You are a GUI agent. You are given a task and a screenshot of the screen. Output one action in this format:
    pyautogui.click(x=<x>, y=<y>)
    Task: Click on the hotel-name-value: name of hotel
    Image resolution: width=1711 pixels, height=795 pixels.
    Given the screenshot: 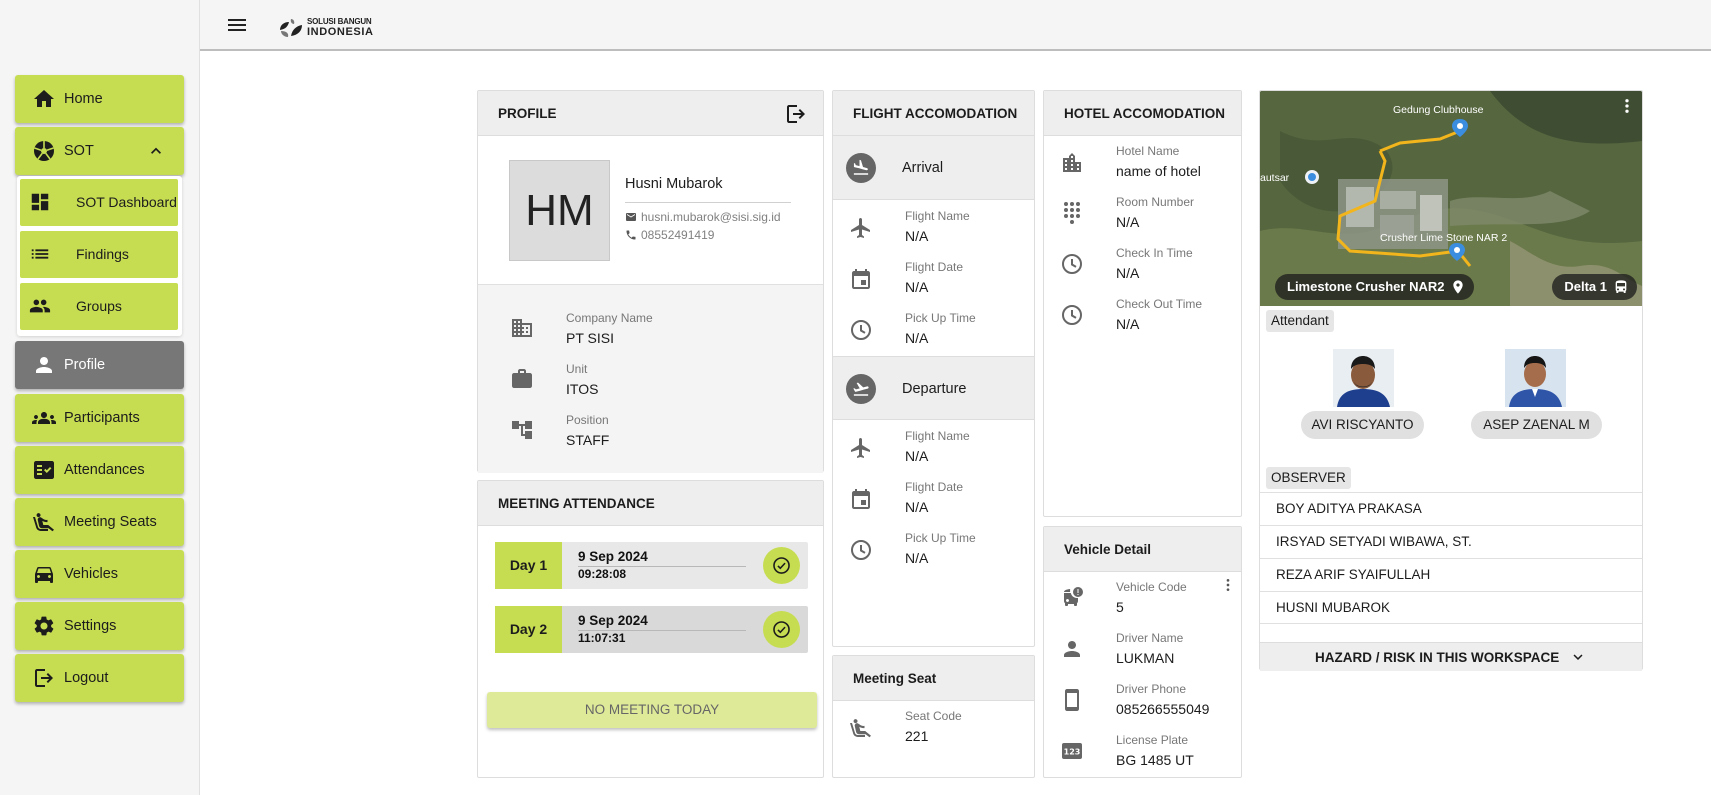 What is the action you would take?
    pyautogui.click(x=1158, y=171)
    